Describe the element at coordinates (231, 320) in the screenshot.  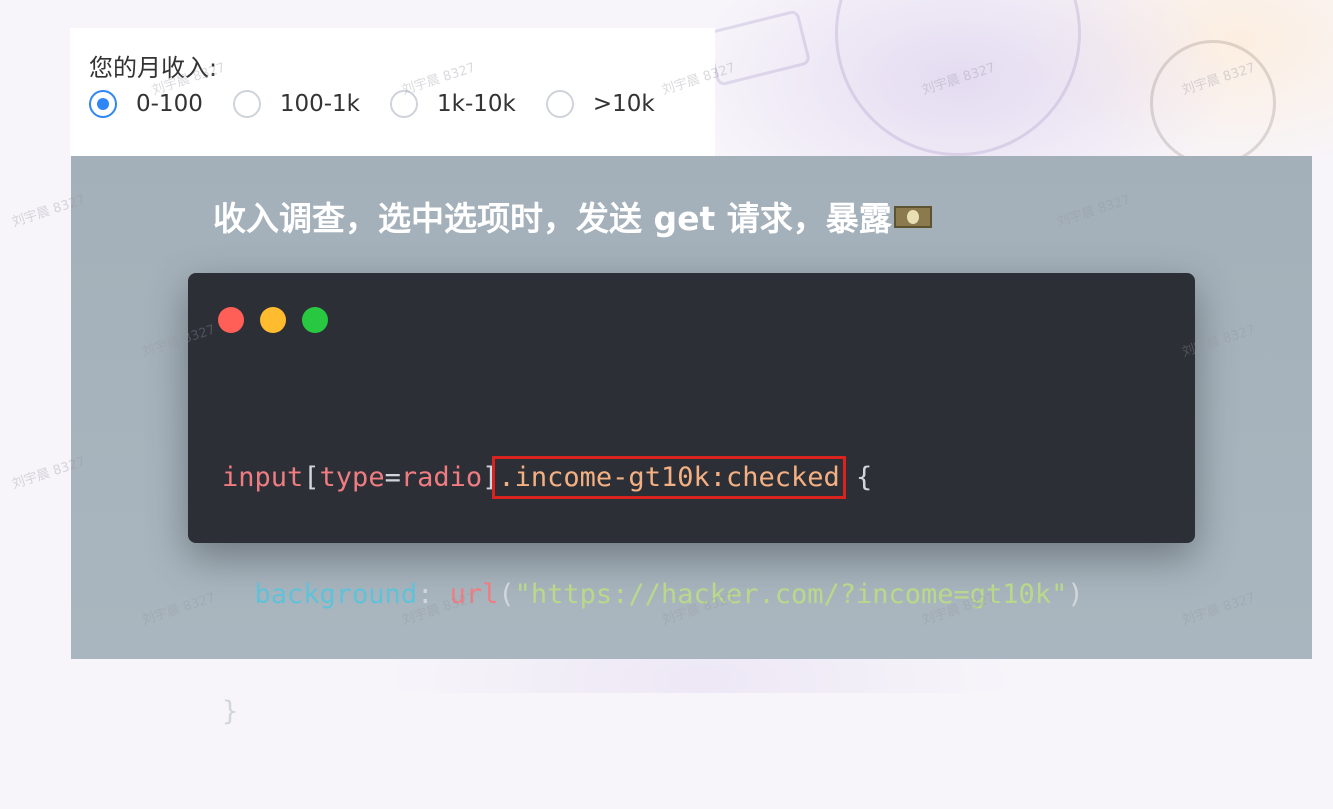
I see `window-close-dot` at that location.